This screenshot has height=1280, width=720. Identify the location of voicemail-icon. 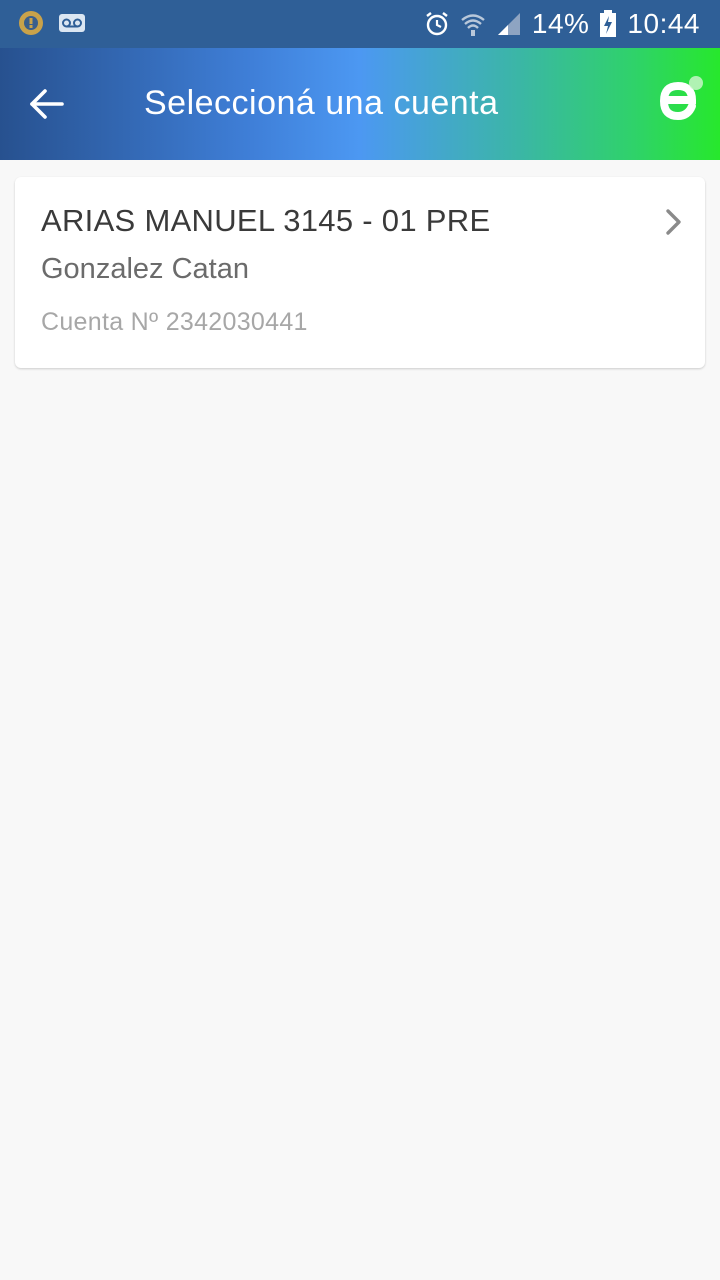
(72, 23).